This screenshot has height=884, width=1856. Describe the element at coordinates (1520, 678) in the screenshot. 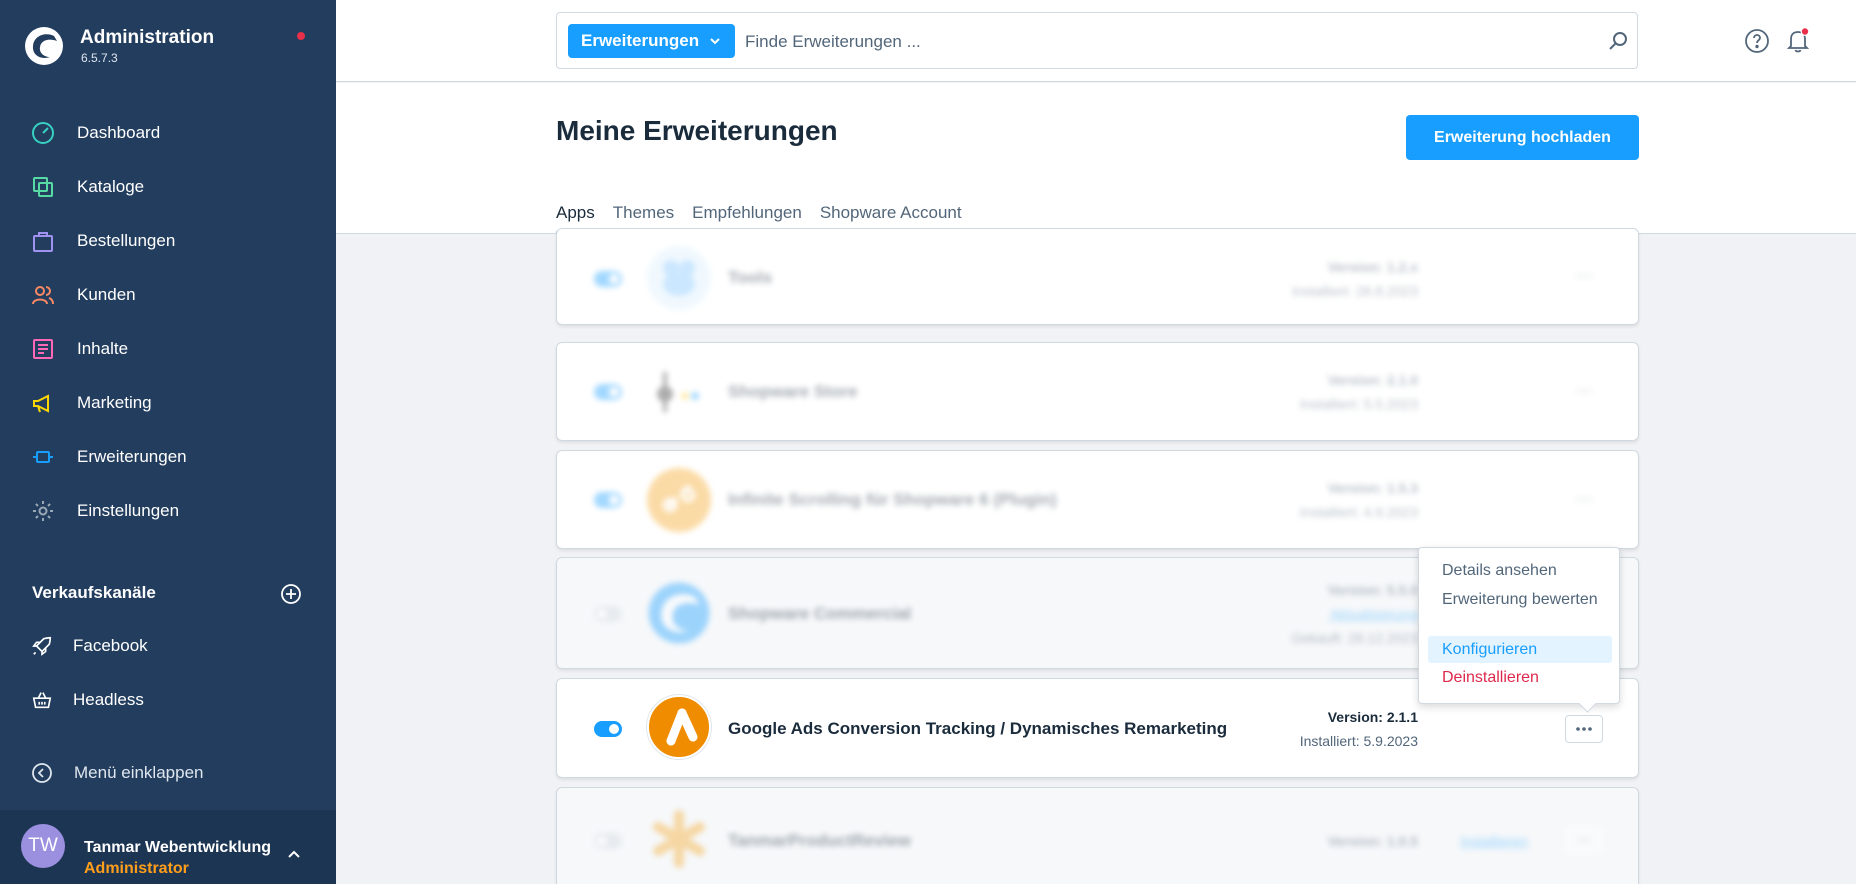

I see `menu-item-uninstall: Deinstallieren` at that location.